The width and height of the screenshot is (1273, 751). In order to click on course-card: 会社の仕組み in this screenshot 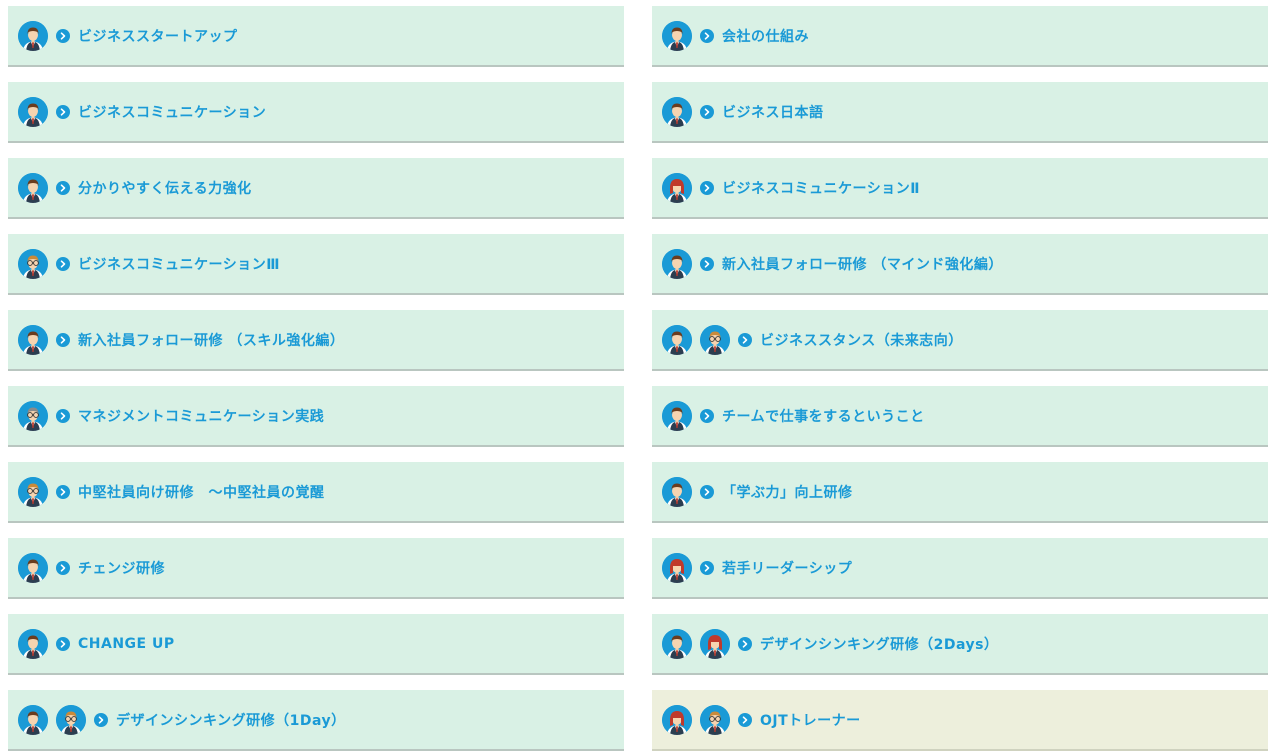, I will do `click(960, 36)`.